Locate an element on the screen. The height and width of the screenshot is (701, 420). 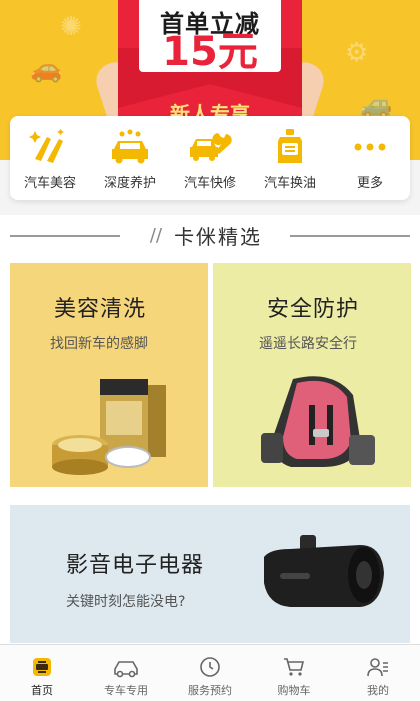
tab-label: 服务预约 is located at coordinates (210, 690).